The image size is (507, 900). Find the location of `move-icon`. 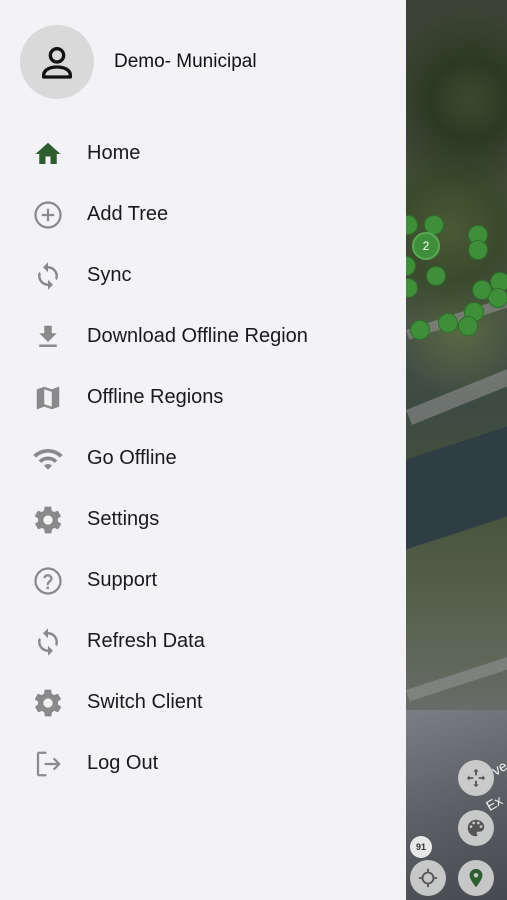

move-icon is located at coordinates (476, 778).